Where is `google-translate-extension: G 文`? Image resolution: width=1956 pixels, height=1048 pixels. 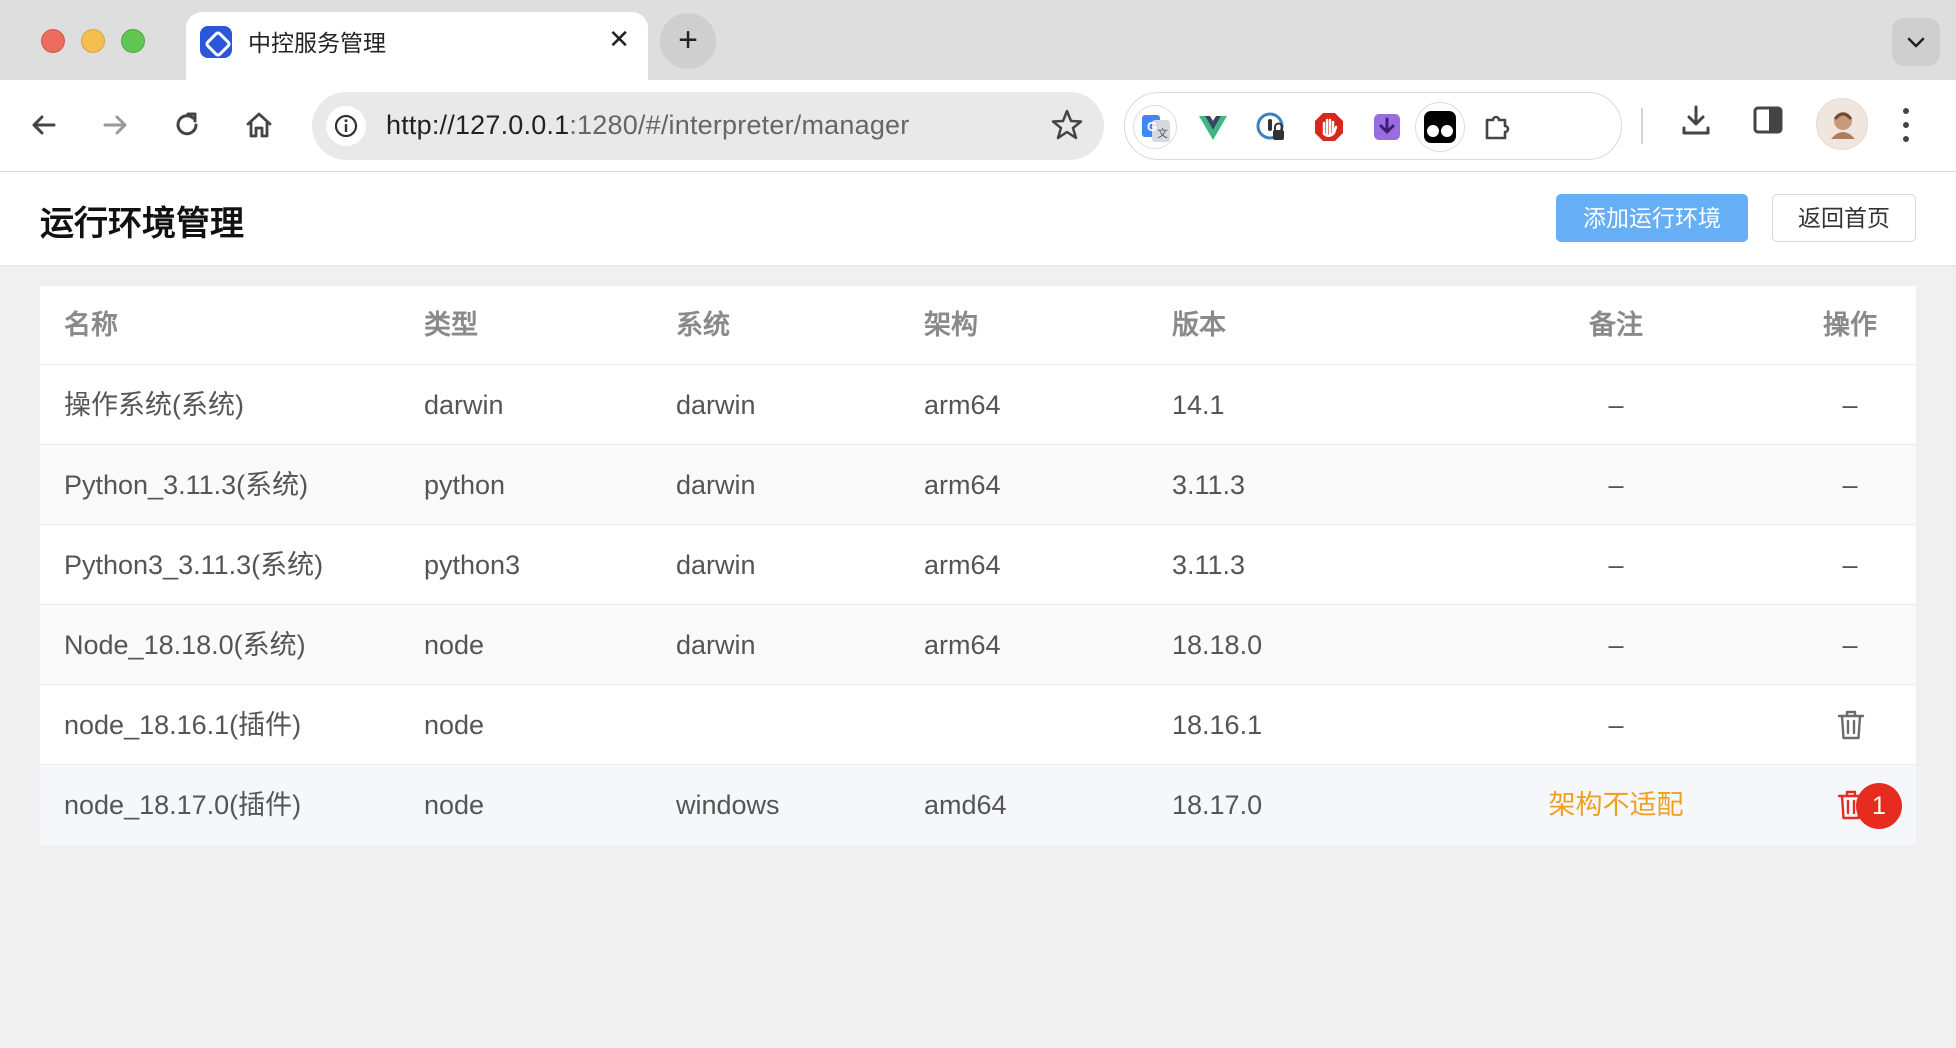
google-translate-extension: G 文 is located at coordinates (1155, 127).